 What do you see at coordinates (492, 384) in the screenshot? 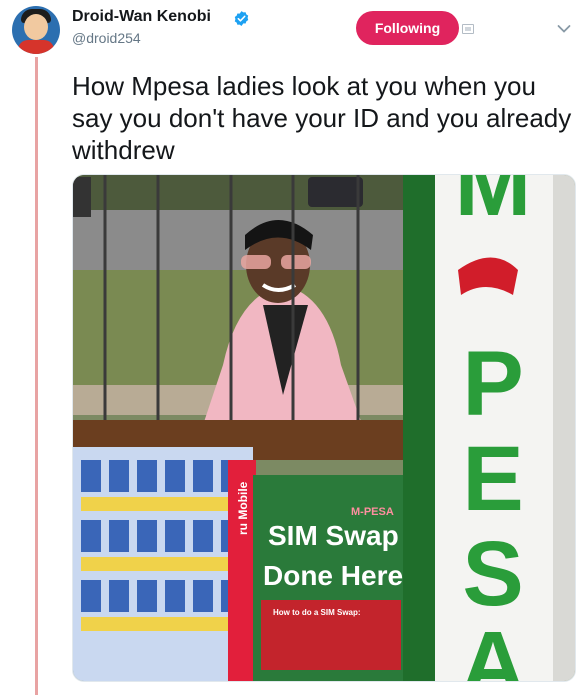
I see `sign-letter-p: P` at bounding box center [492, 384].